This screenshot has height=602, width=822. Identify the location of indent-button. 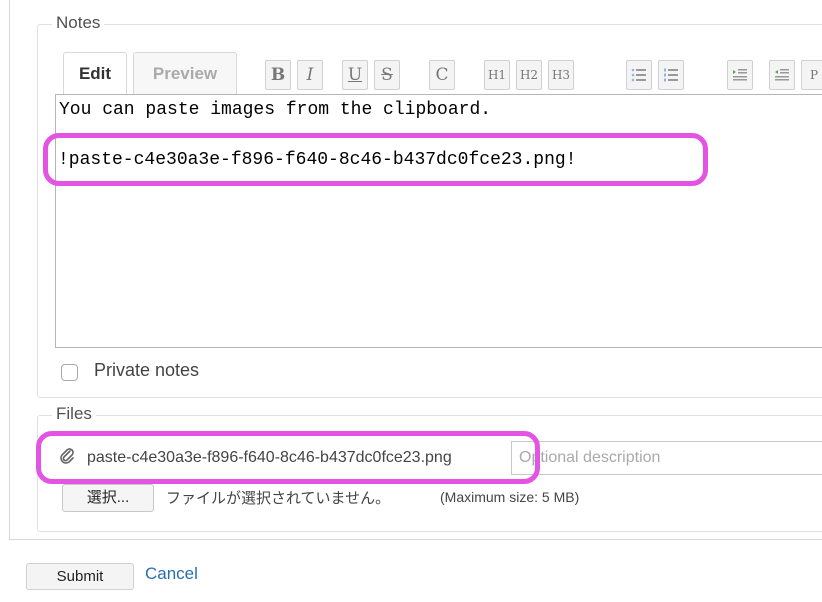
(740, 75).